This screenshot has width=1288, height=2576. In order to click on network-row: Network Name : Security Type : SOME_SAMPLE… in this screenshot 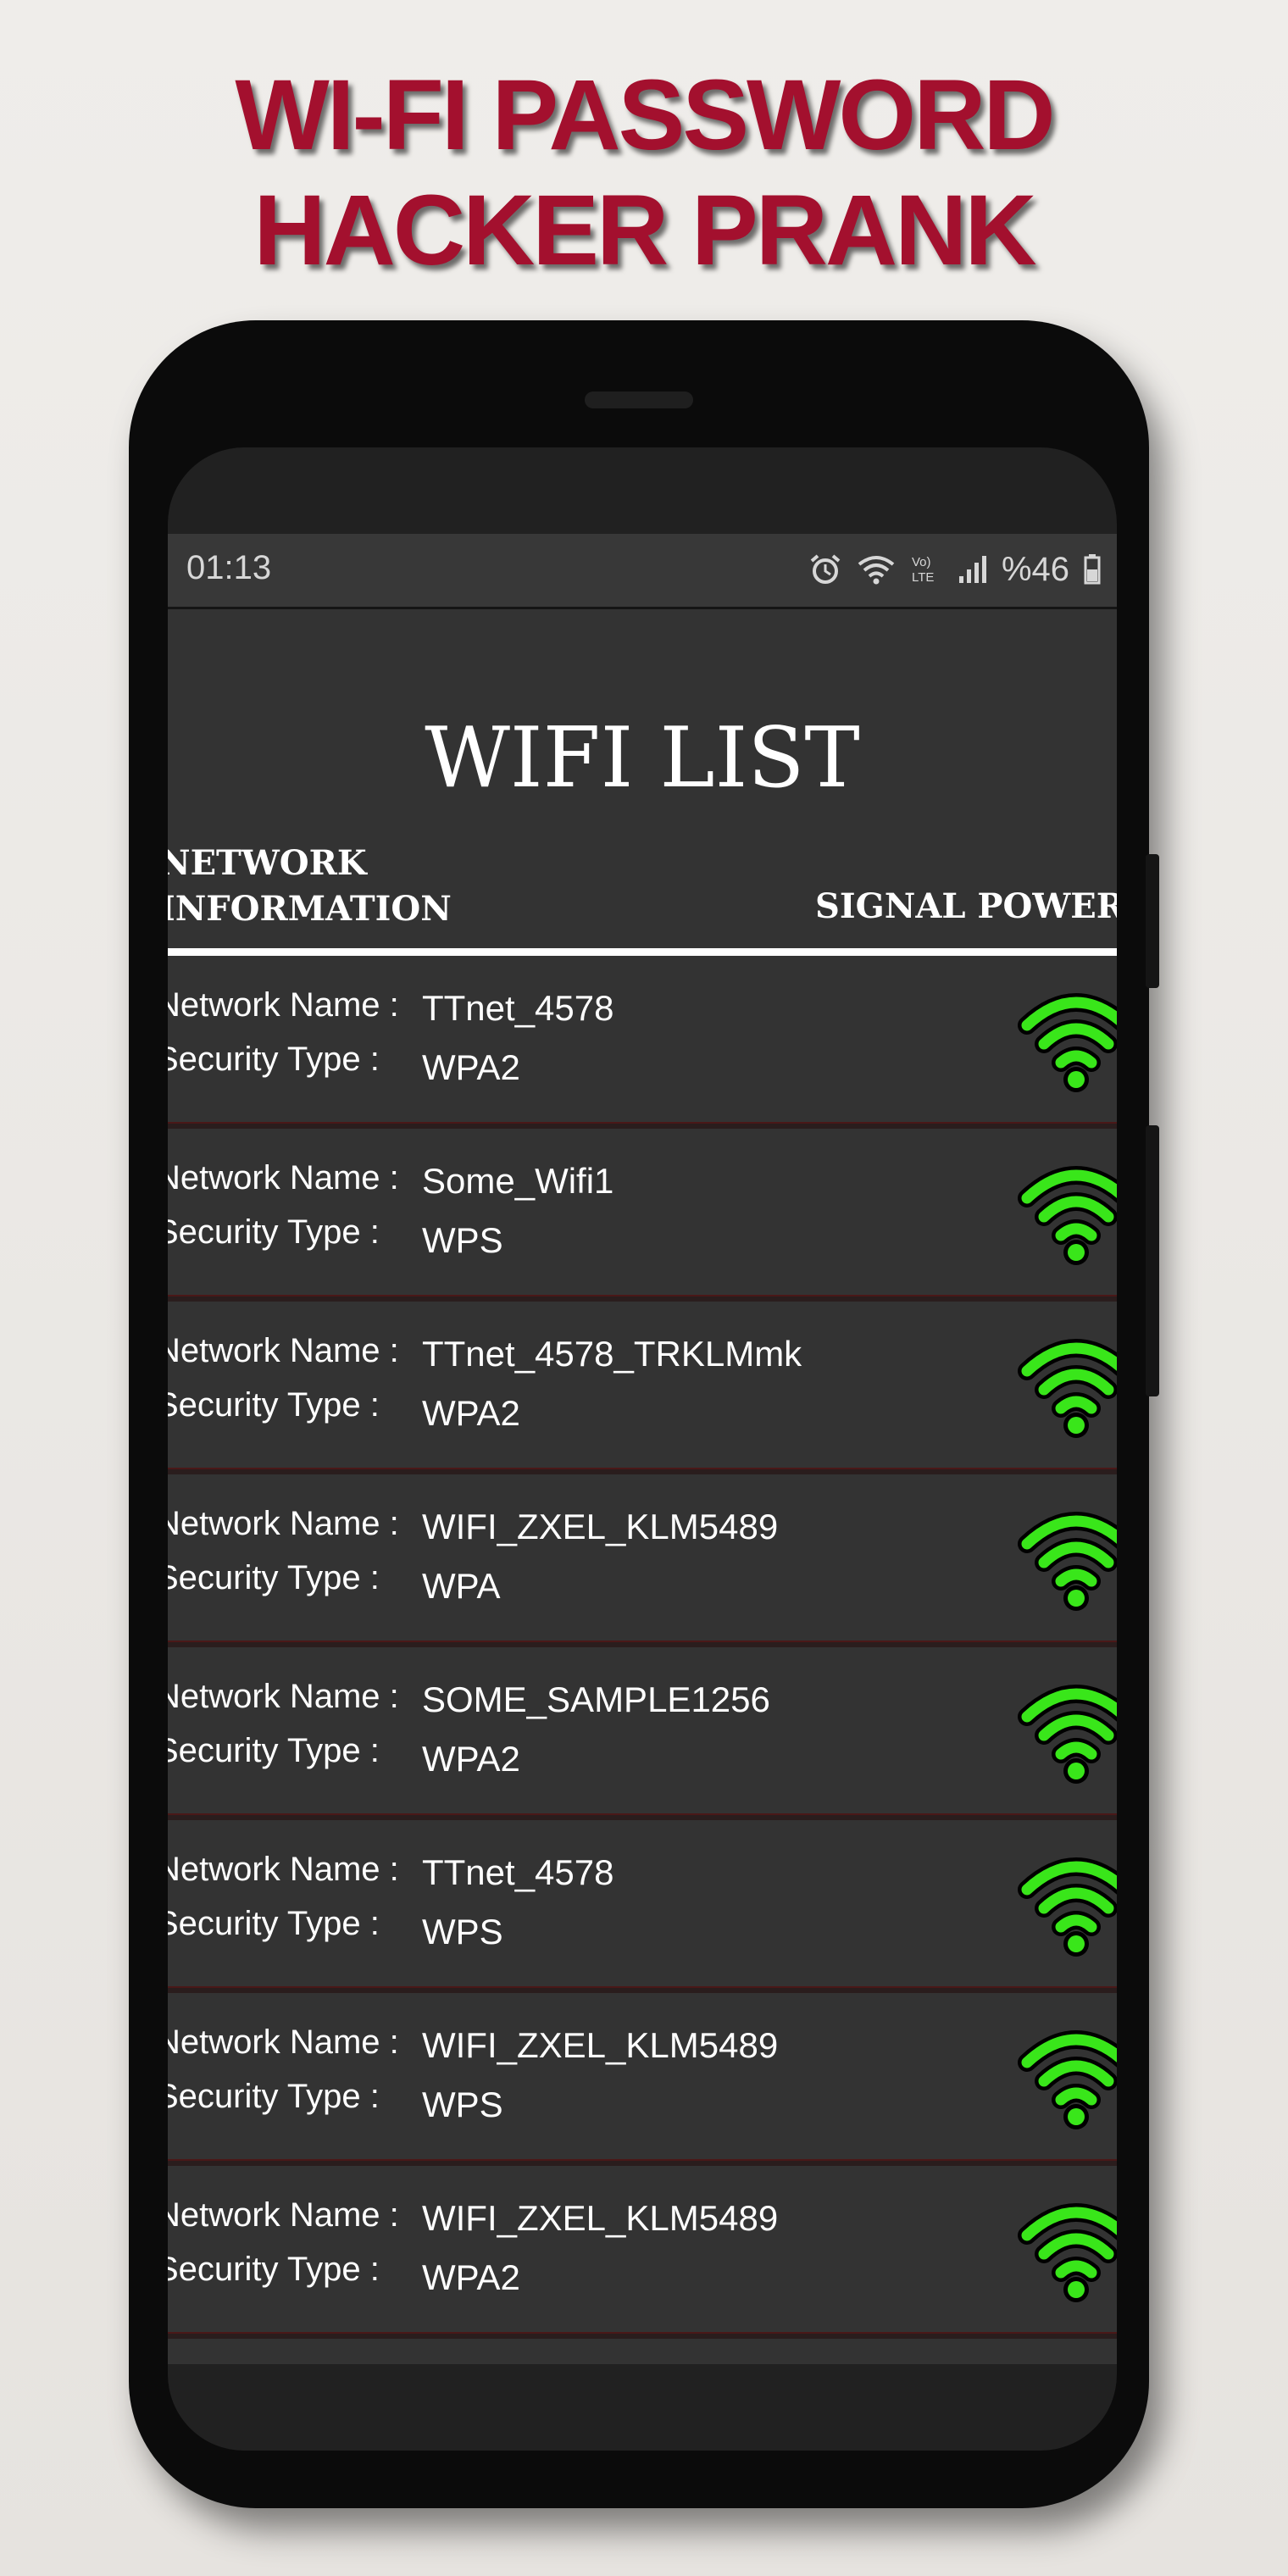, I will do `click(642, 1733)`.